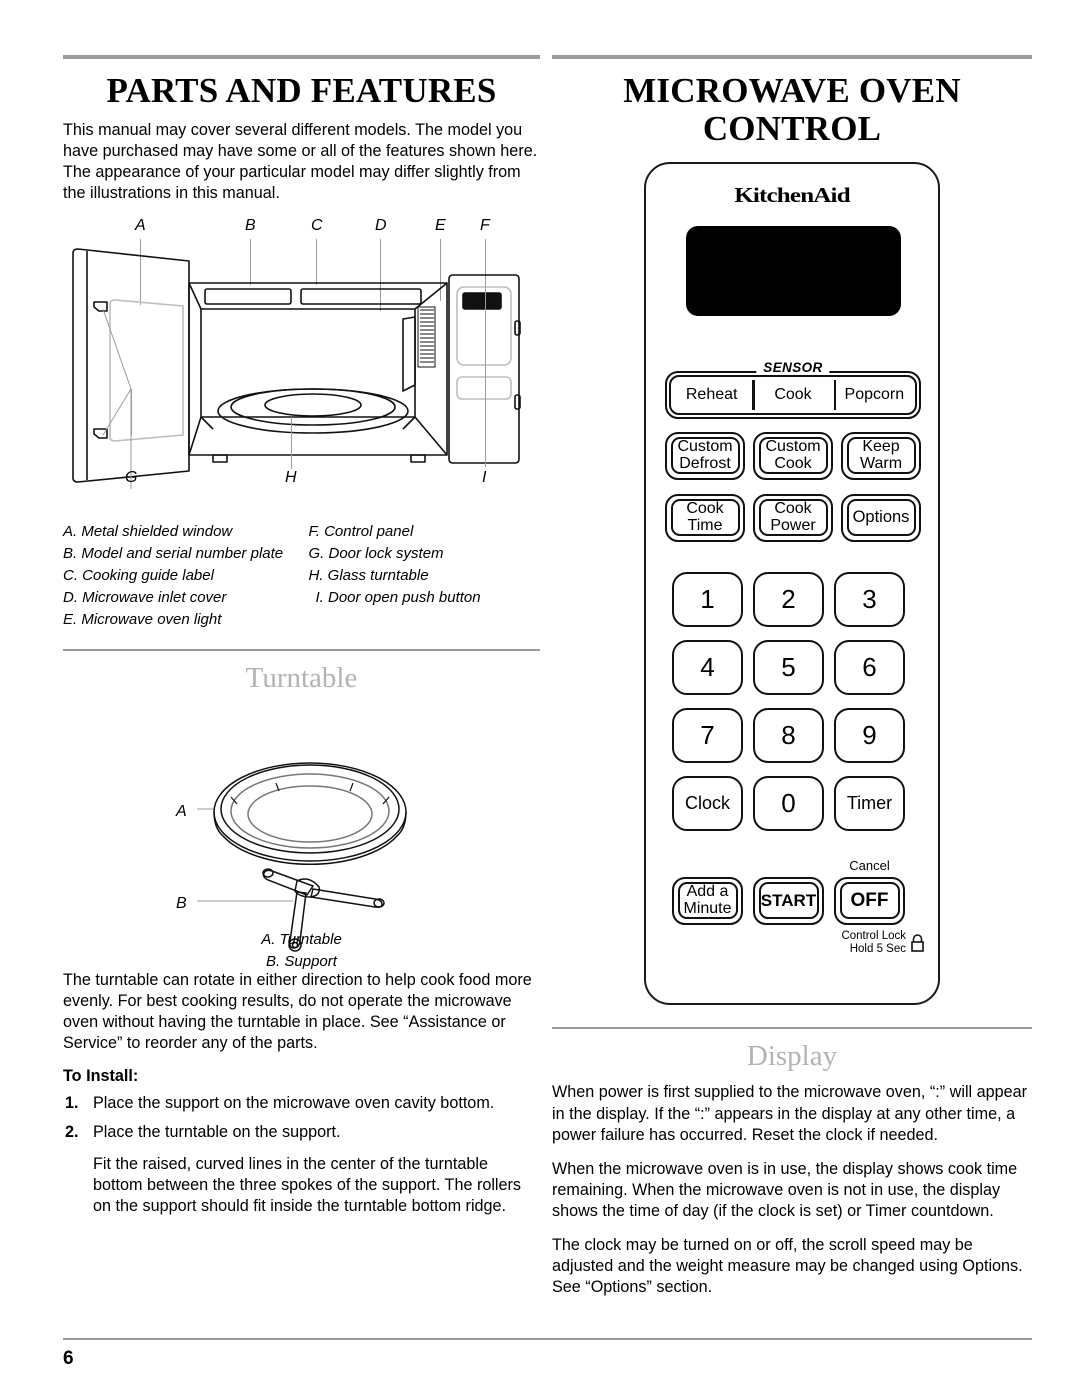  Describe the element at coordinates (705, 455) in the screenshot. I see `button-custom-defrost: Custom Defrost` at that location.